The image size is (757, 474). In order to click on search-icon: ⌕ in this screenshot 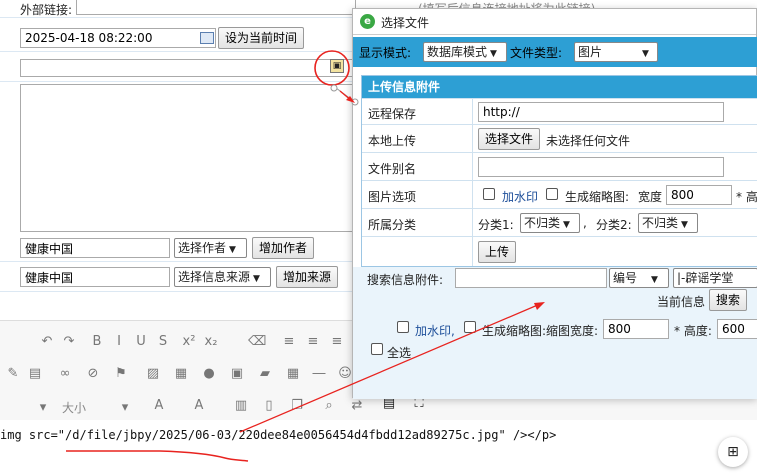, I will do `click(329, 406)`.